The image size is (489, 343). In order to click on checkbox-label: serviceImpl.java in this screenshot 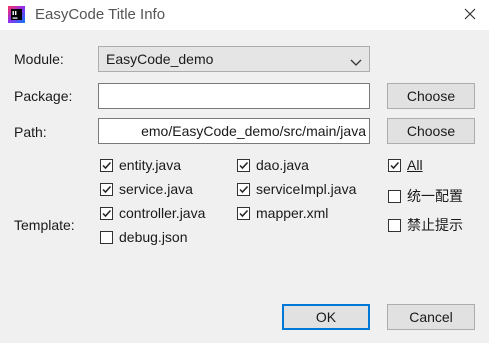, I will do `click(306, 189)`.